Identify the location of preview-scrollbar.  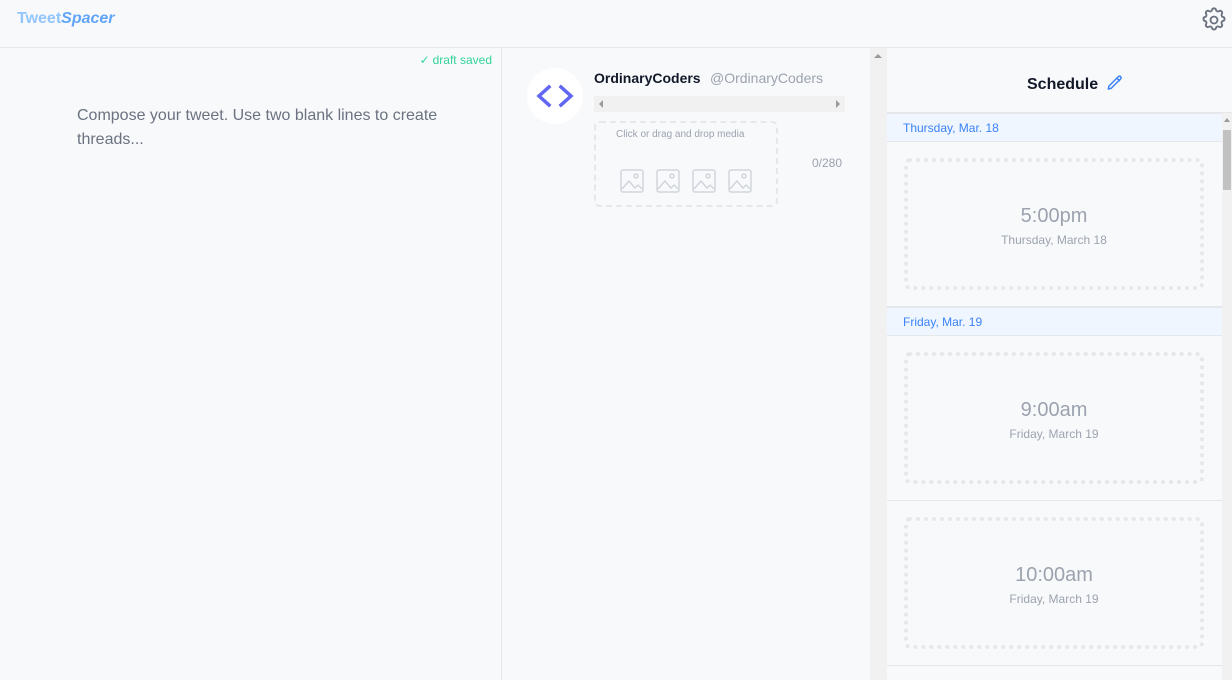
(878, 364).